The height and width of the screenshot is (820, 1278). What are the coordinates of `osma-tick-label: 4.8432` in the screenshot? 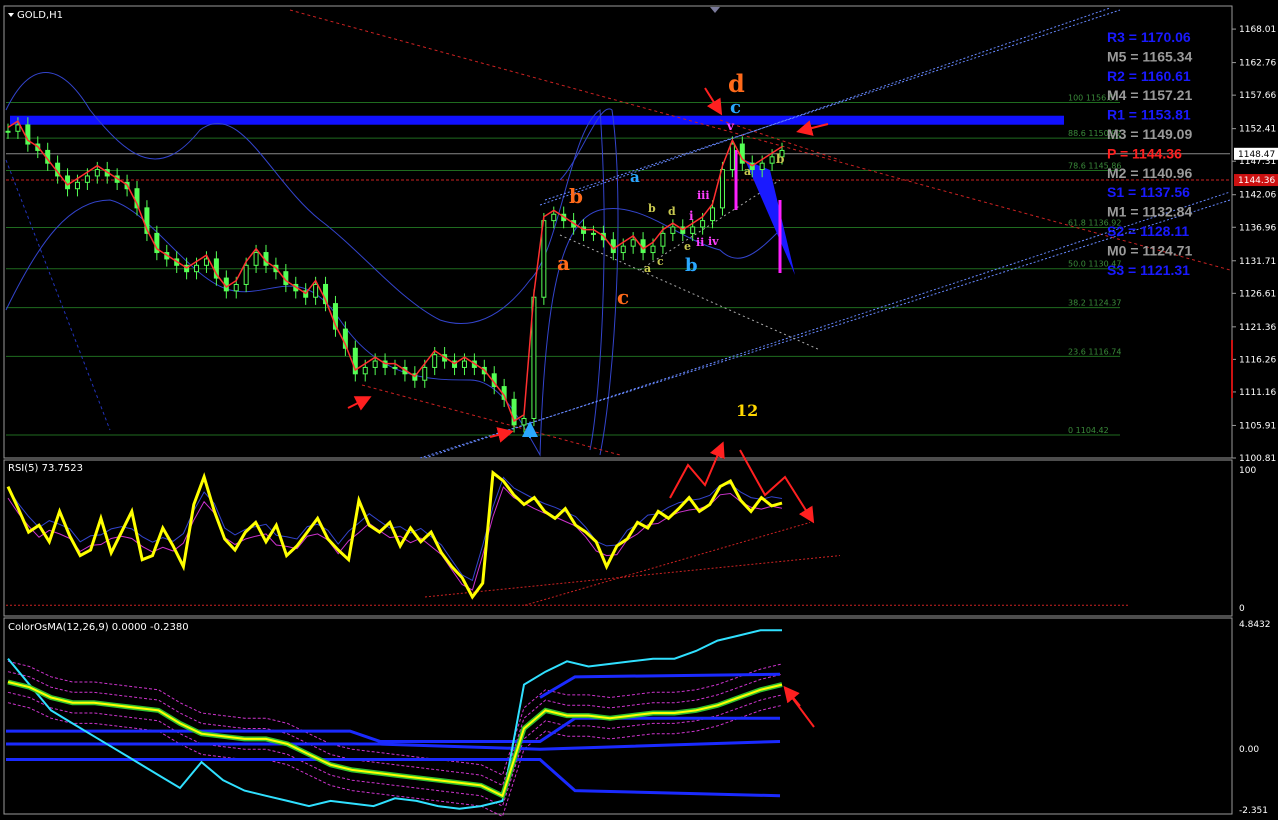 It's located at (1255, 625).